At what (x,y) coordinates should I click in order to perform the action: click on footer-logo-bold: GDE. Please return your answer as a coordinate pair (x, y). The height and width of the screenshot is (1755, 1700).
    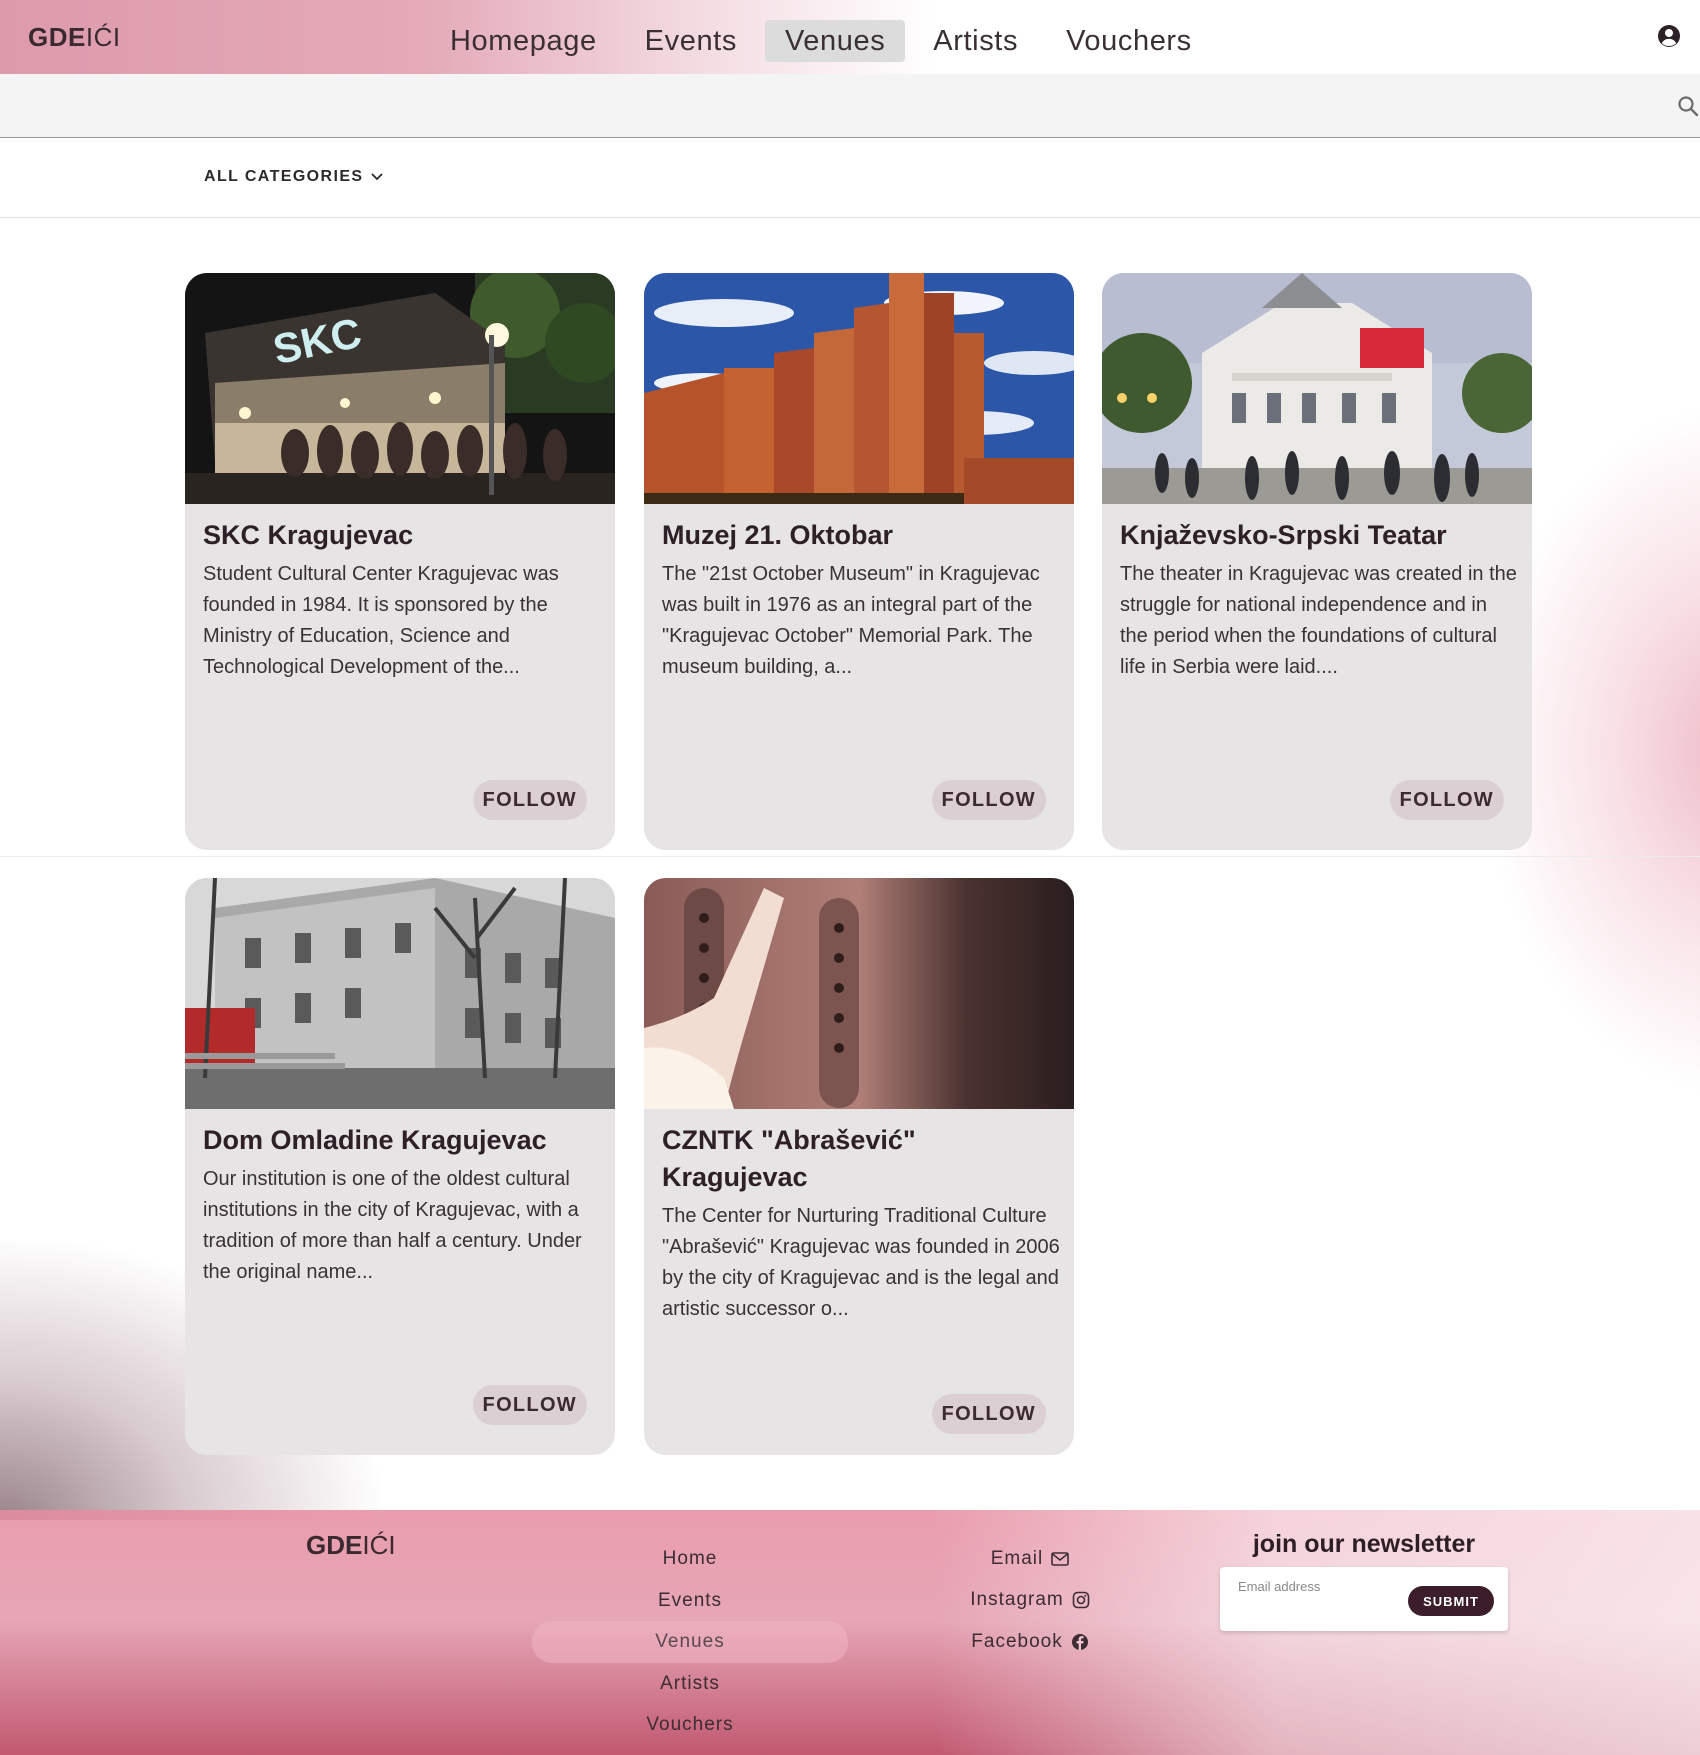
    Looking at the image, I should click on (334, 1545).